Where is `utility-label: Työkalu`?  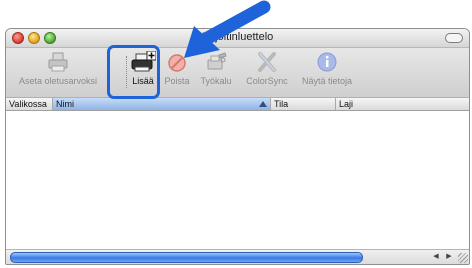 utility-label: Työkalu is located at coordinates (216, 81).